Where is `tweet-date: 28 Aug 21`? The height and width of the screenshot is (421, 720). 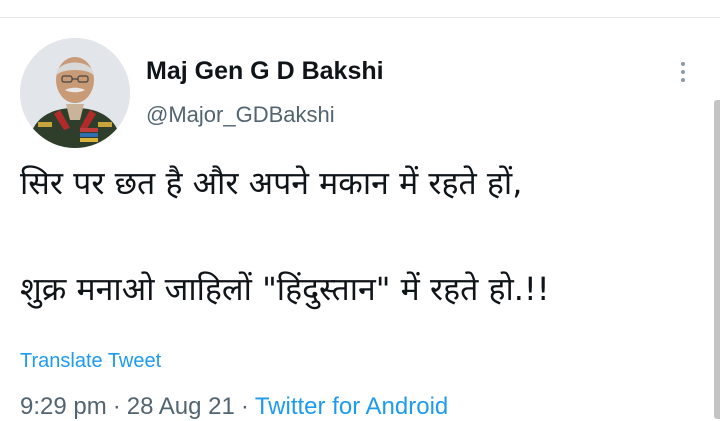 tweet-date: 28 Aug 21 is located at coordinates (181, 406).